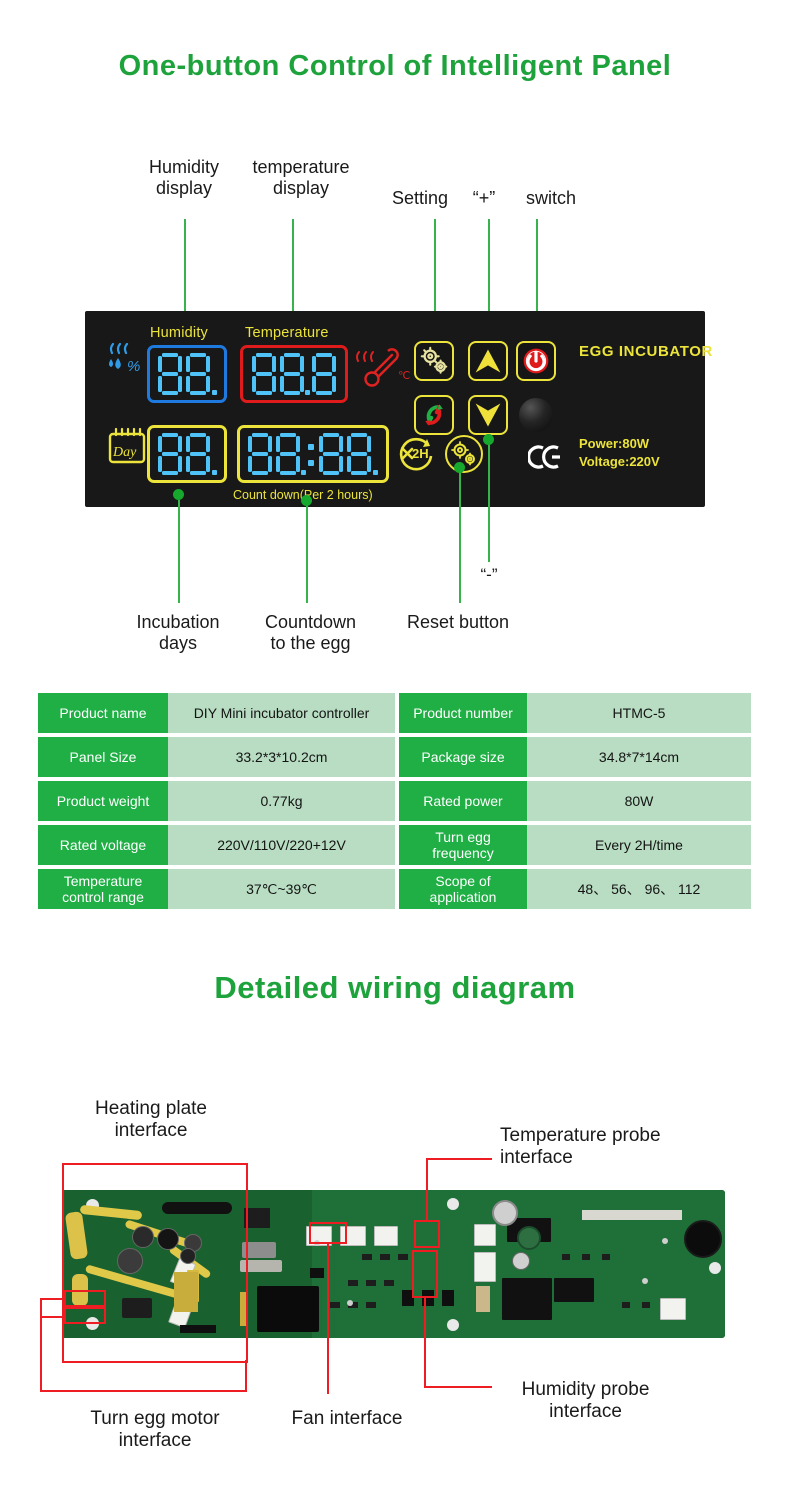 The width and height of the screenshot is (790, 1502). I want to click on callout-incubation-days: Incubation days, so click(178, 633).